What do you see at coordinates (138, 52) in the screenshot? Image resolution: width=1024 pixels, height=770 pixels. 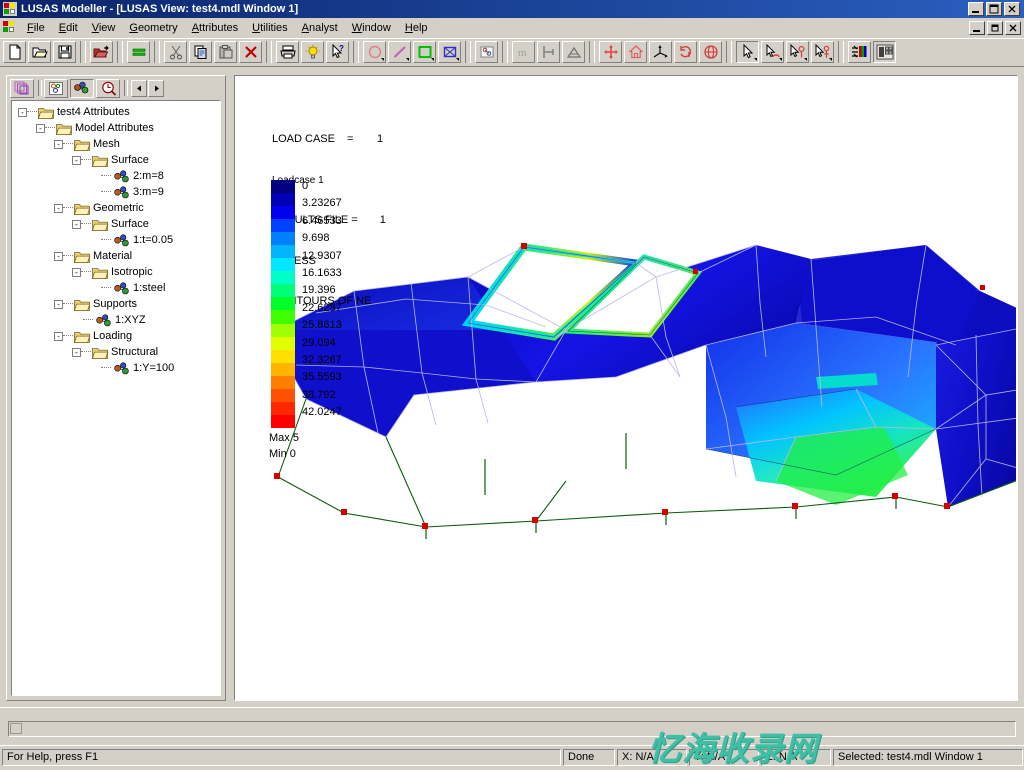 I see `equals-green-icon` at bounding box center [138, 52].